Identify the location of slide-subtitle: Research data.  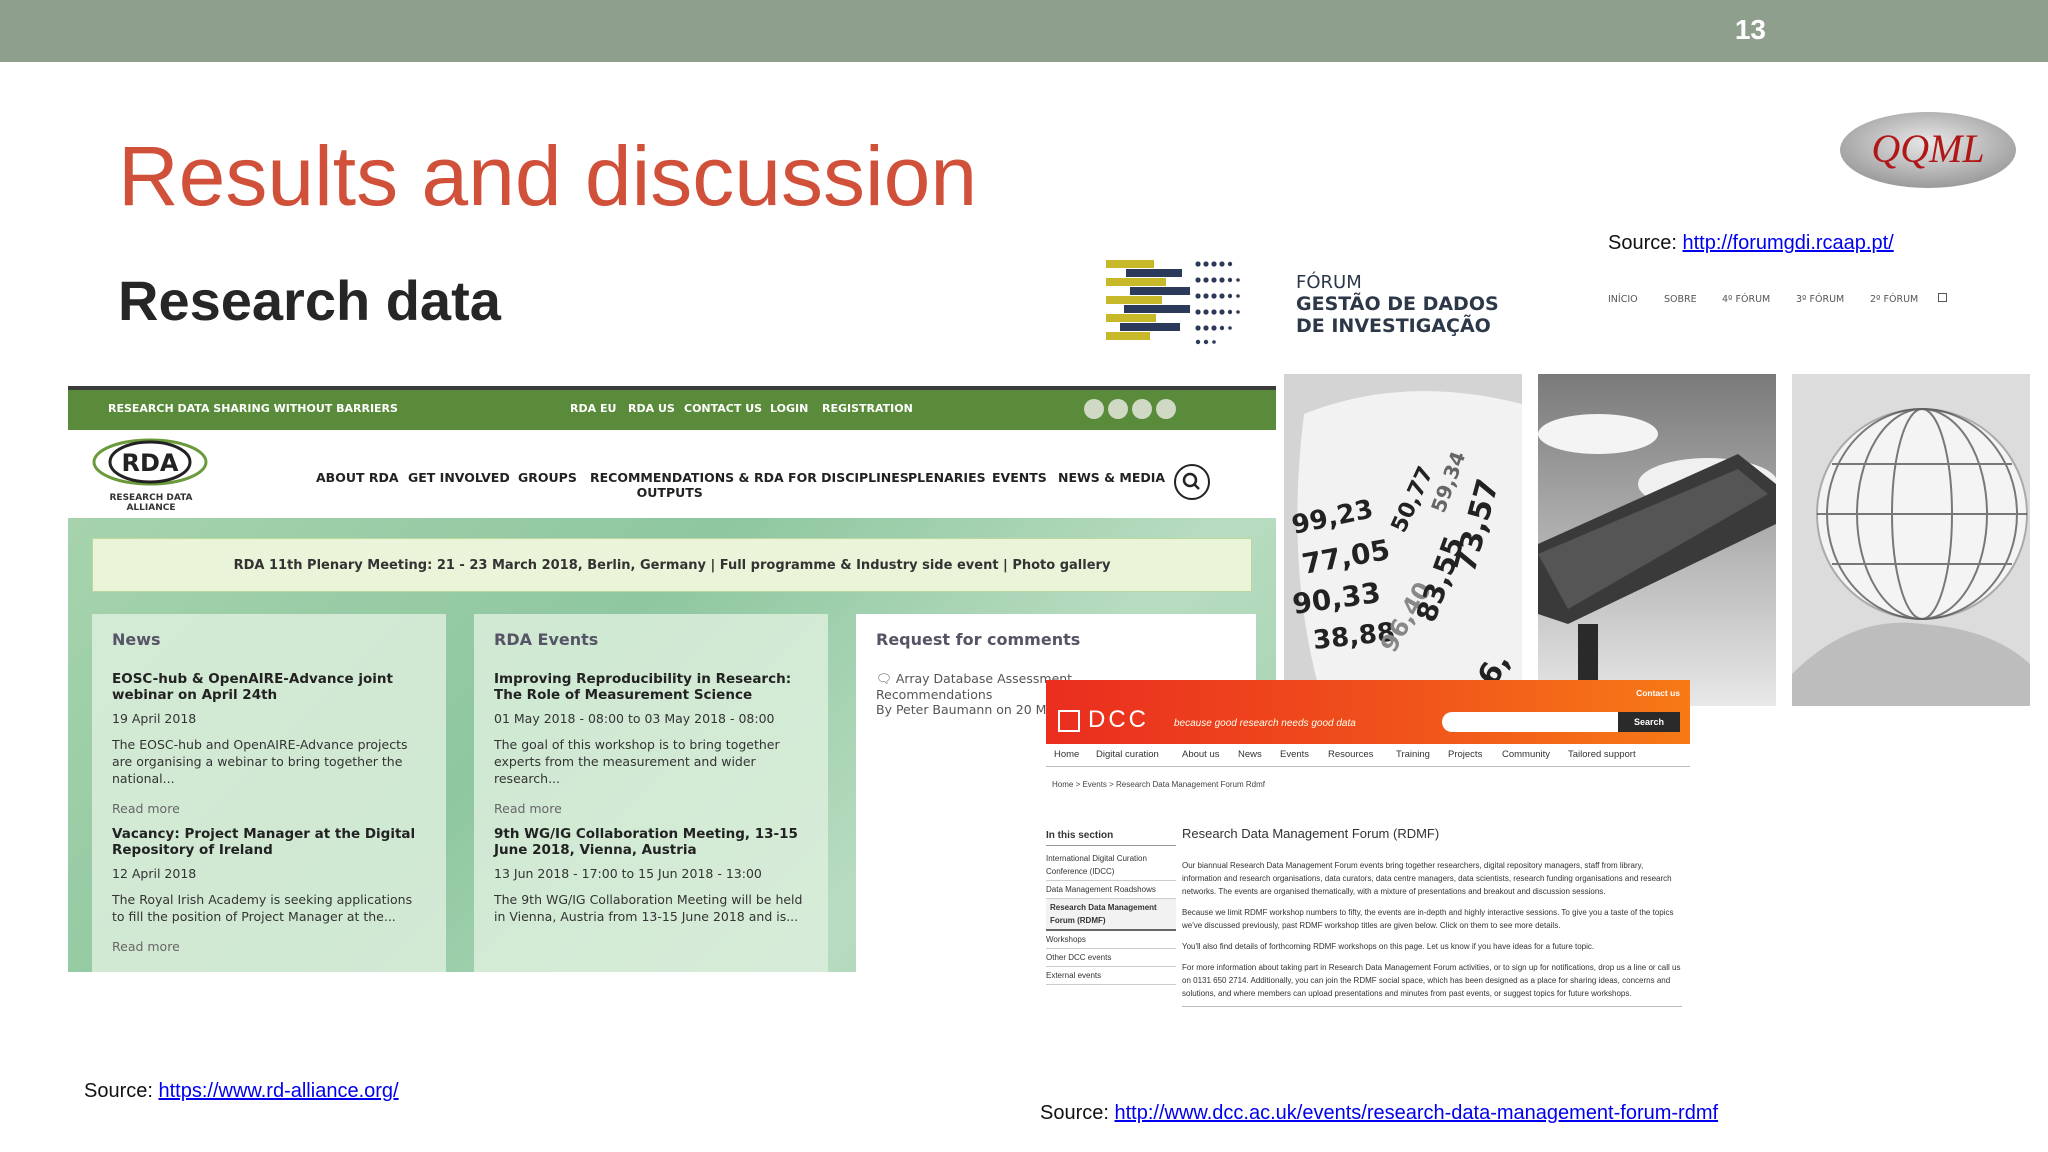
(309, 300).